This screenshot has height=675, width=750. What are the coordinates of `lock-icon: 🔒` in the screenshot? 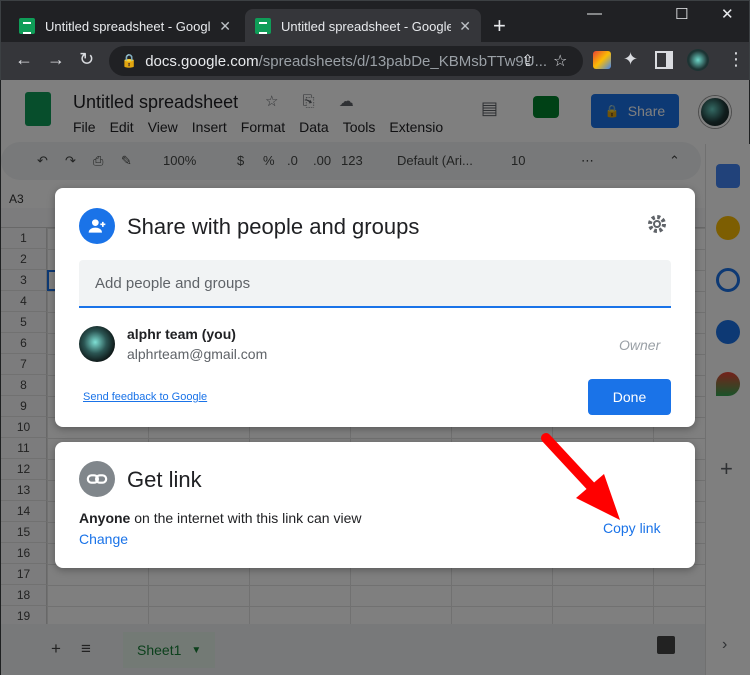 It's located at (129, 60).